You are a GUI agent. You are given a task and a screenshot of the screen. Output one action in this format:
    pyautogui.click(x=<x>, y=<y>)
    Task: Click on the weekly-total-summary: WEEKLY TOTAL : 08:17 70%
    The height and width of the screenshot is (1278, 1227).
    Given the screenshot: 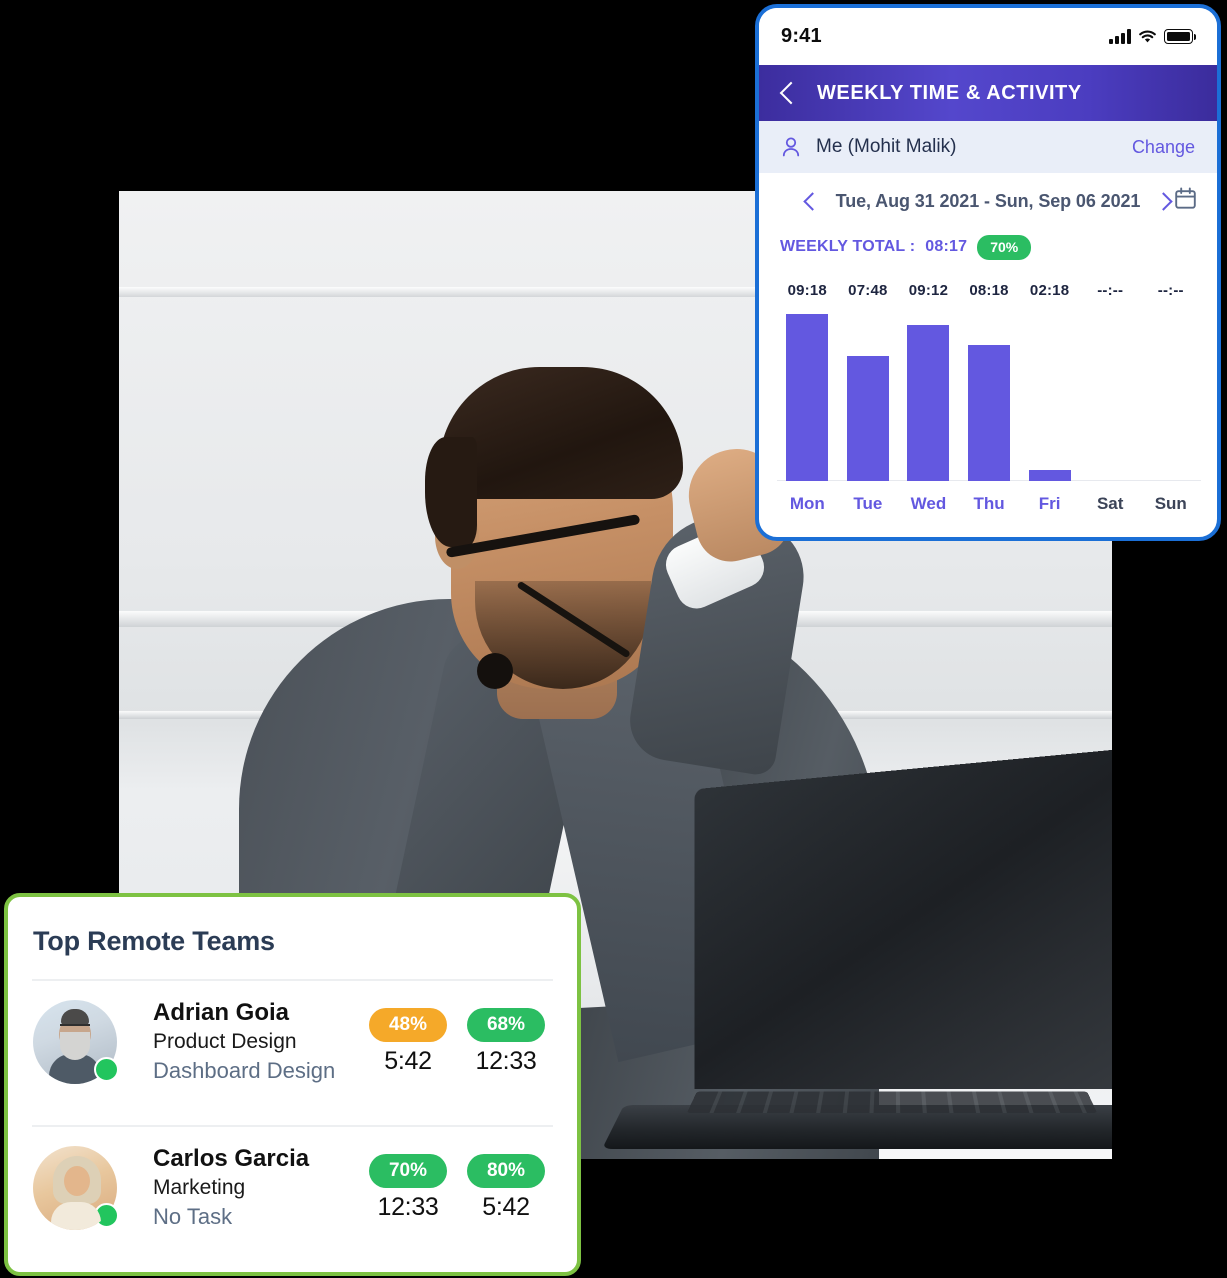 What is the action you would take?
    pyautogui.click(x=988, y=244)
    